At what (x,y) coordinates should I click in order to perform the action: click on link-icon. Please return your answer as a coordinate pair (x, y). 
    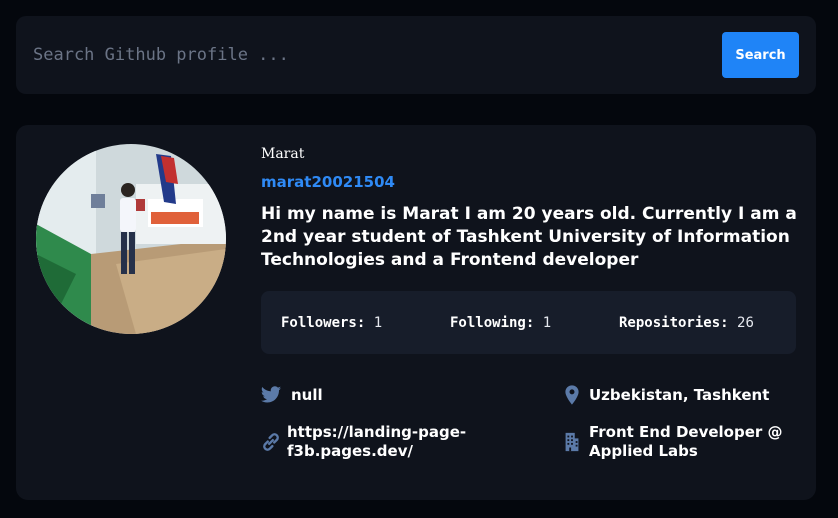
    Looking at the image, I should click on (271, 442).